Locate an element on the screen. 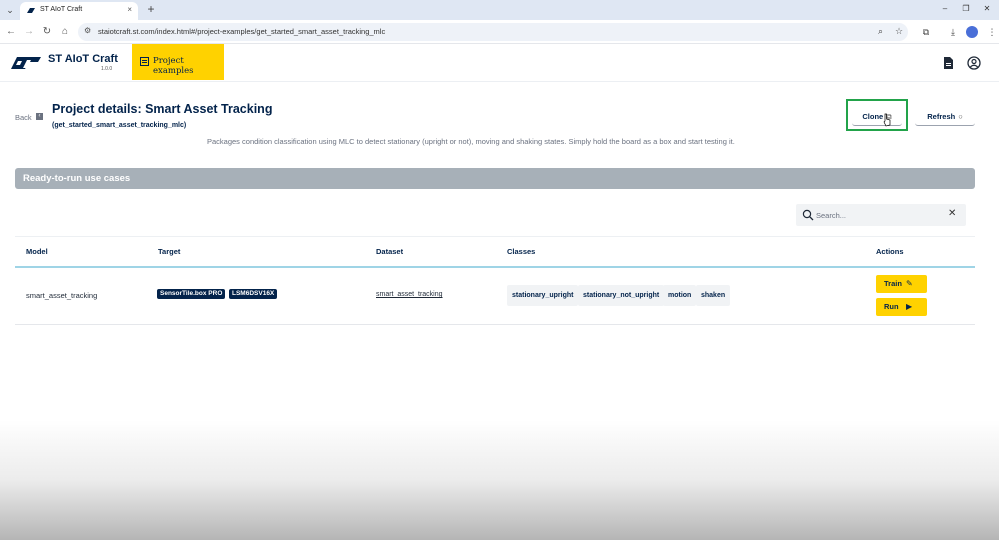  refresh-icon: ○ is located at coordinates (960, 116).